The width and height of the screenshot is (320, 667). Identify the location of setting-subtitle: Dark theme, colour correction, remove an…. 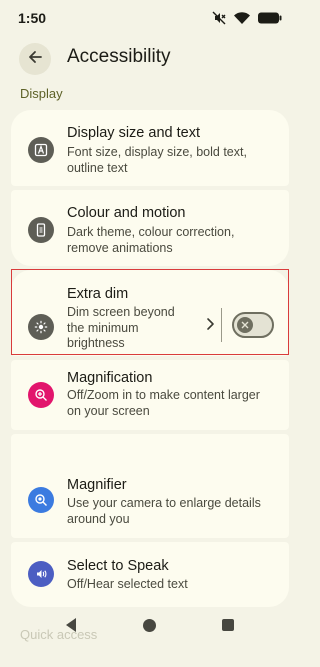
(151, 240).